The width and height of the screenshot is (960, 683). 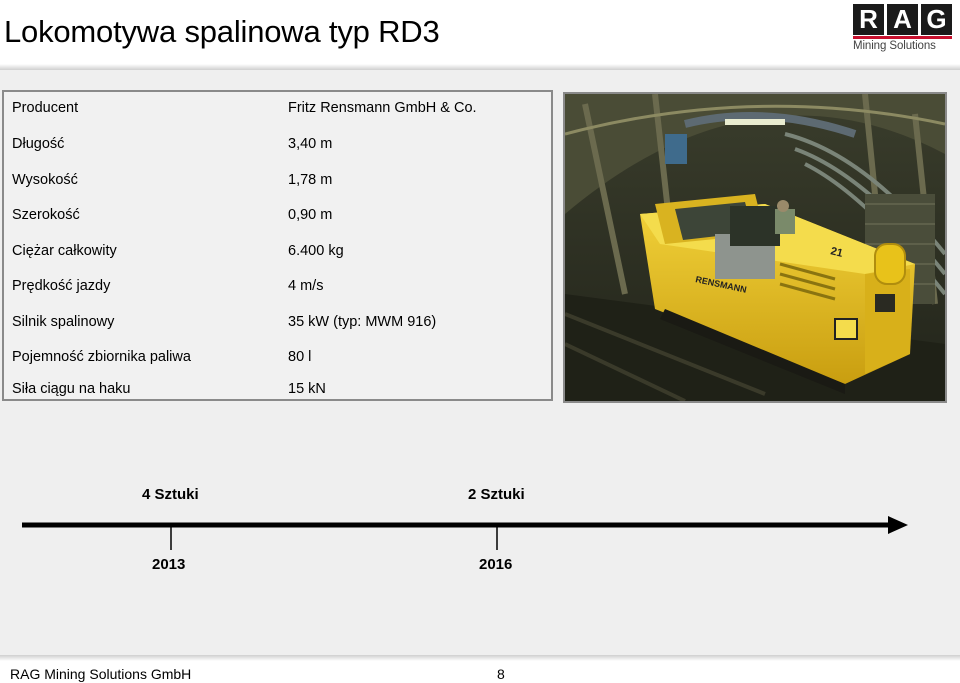 I want to click on spec-value: 6.400 kg, so click(x=316, y=251).